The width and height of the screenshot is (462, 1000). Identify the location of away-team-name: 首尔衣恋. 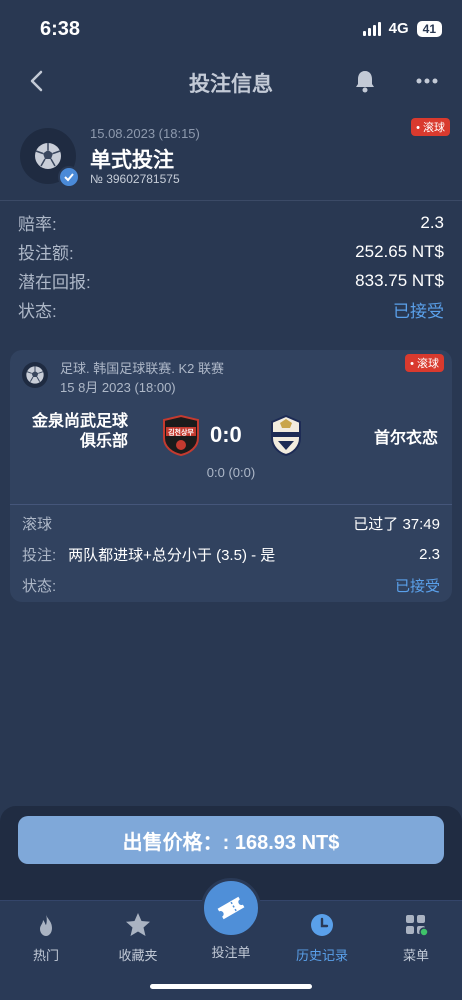
(405, 438).